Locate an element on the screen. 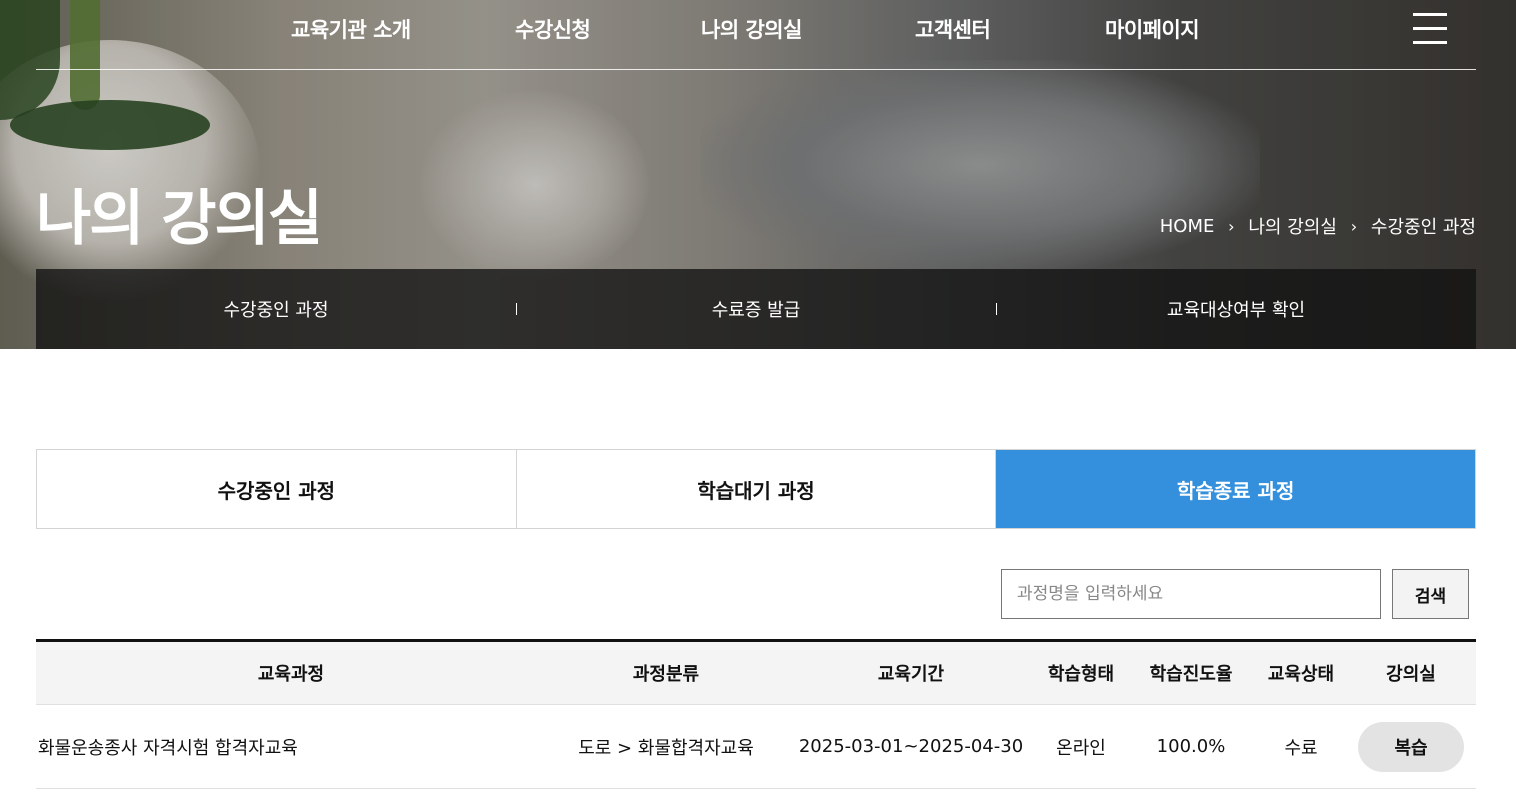 This screenshot has height=806, width=1516. subnav-item-eligibility: 교육대상여부 확인 is located at coordinates (1236, 309).